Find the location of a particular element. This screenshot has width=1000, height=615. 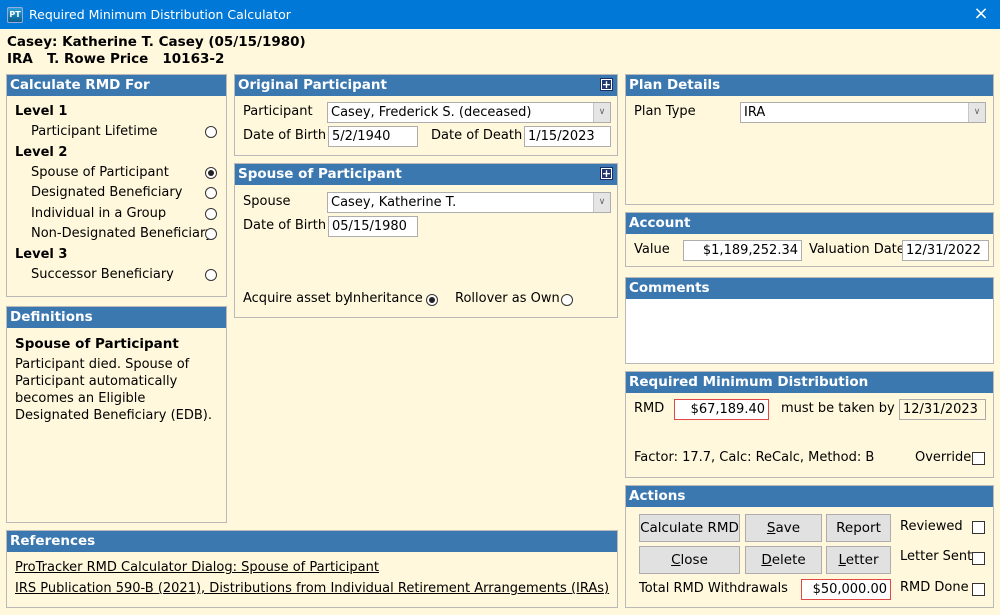

valuation-date-field: 12/31/2022 is located at coordinates (945, 250).